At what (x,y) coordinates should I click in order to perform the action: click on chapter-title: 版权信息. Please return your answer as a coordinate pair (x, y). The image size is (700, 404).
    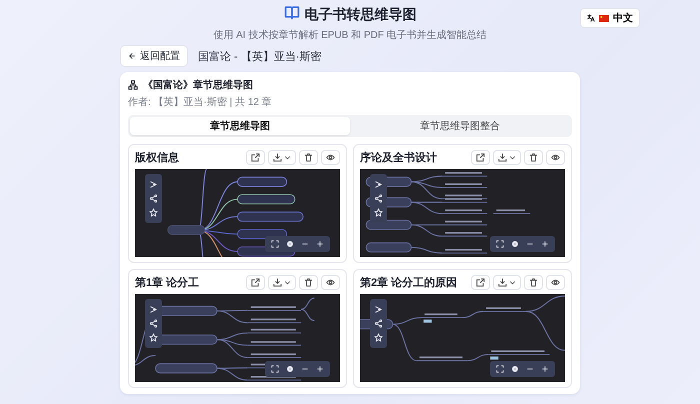
    Looking at the image, I should click on (157, 157).